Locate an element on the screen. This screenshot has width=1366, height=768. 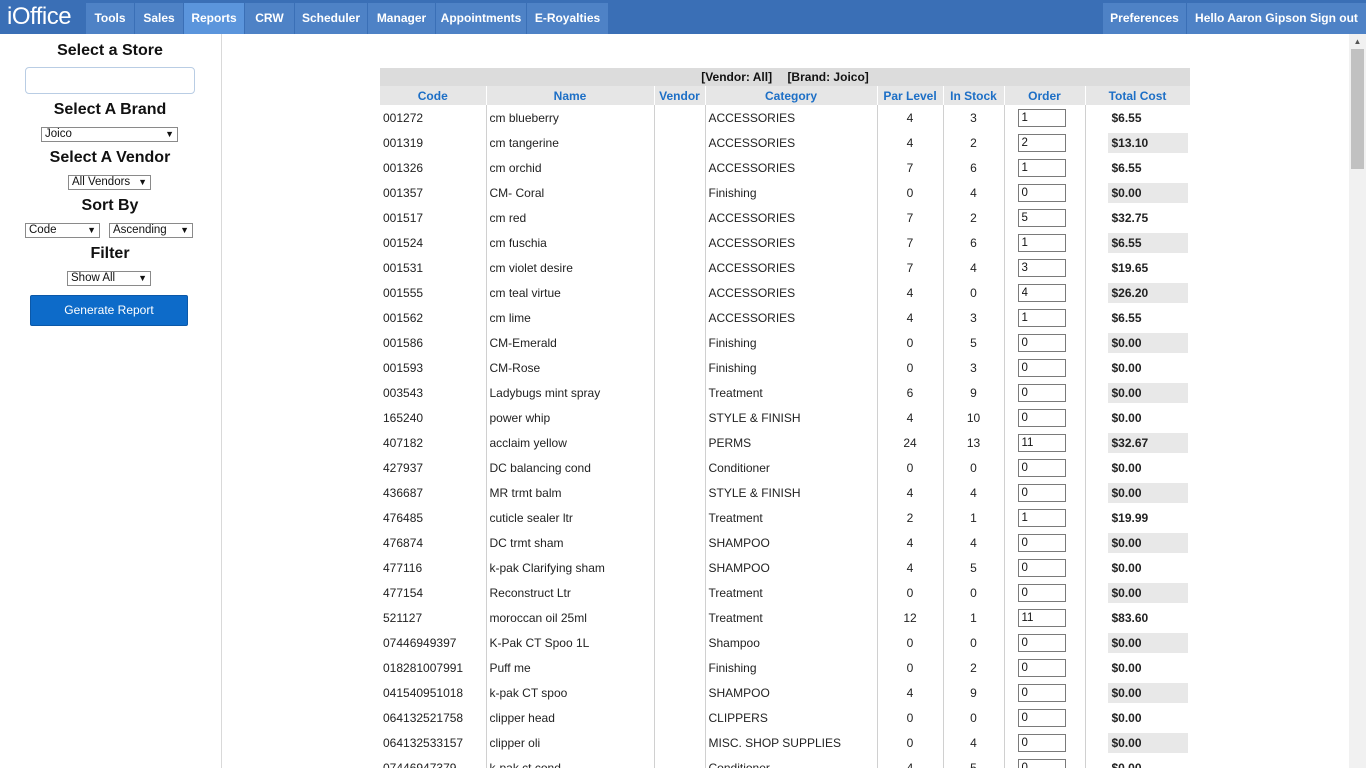
nav-crw: CRW is located at coordinates (269, 18).